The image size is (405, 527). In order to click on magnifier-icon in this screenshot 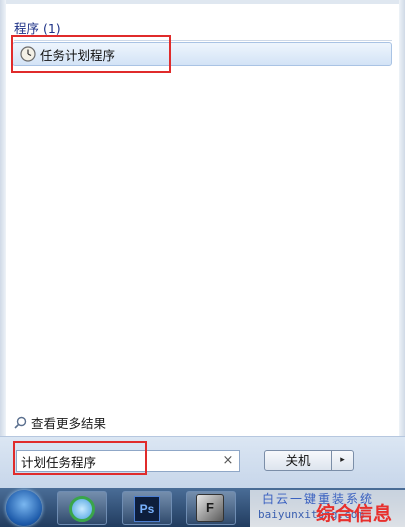, I will do `click(20, 422)`.